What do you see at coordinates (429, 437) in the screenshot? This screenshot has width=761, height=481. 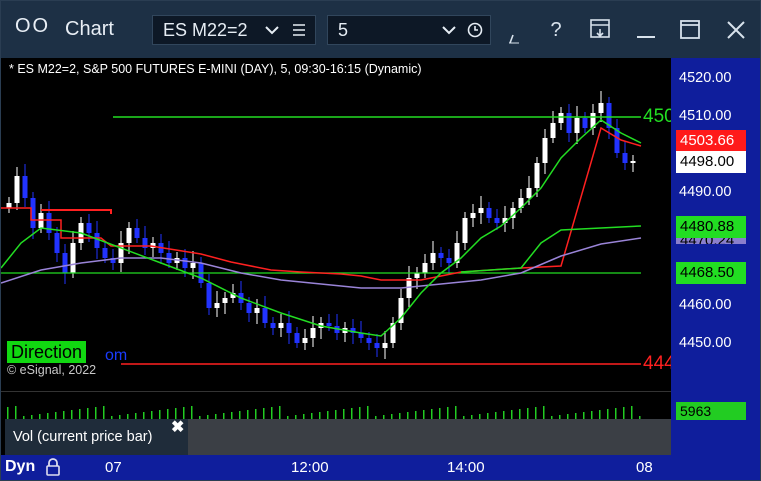 I see `volume-panel-body` at bounding box center [429, 437].